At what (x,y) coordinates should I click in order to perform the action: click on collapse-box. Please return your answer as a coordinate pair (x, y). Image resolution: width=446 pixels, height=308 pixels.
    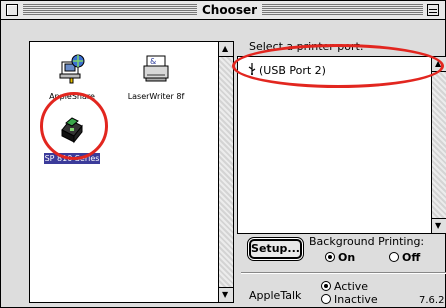
    Looking at the image, I should click on (433, 10).